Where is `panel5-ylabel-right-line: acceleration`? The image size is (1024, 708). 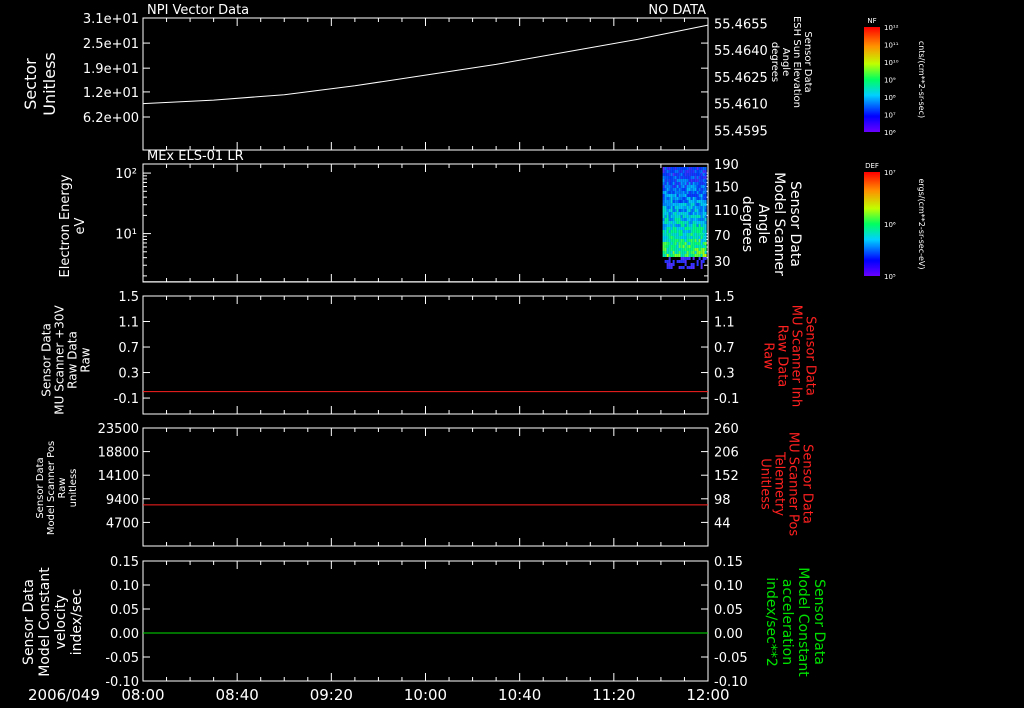
panel5-ylabel-right-line: acceleration is located at coordinates (787, 622).